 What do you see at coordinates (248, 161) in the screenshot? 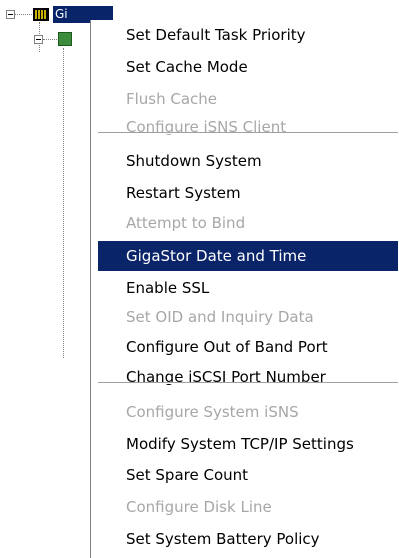
I see `menu-item-shutdown-system: Shutdown System` at bounding box center [248, 161].